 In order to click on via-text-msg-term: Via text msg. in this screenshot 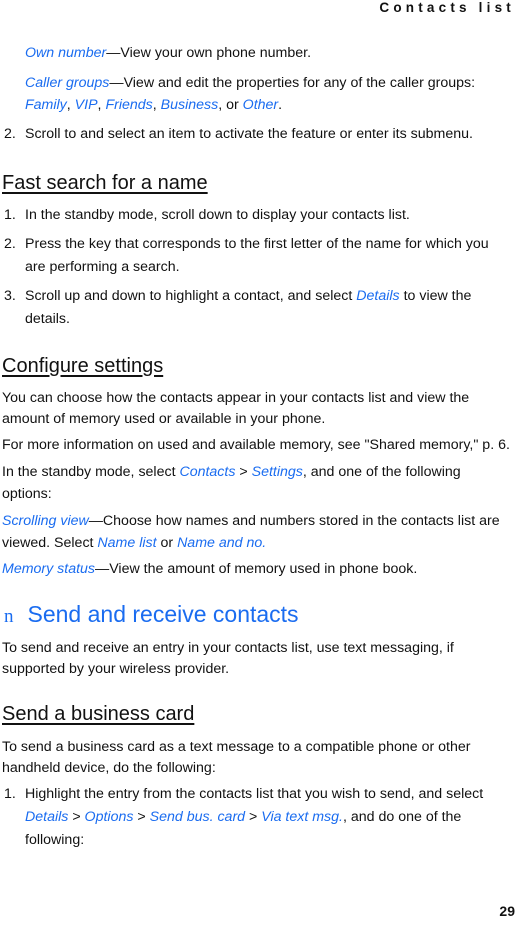, I will do `click(302, 817)`.